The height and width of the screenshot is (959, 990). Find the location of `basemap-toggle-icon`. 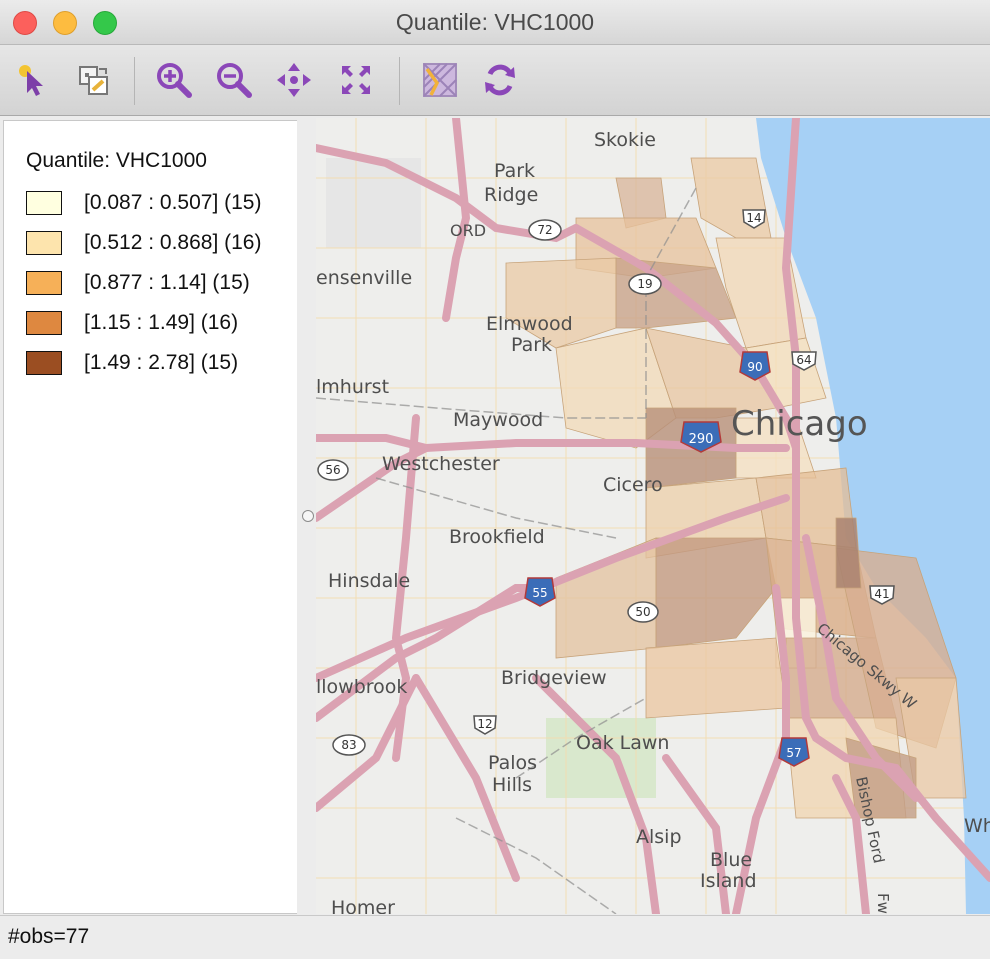

basemap-toggle-icon is located at coordinates (440, 80).